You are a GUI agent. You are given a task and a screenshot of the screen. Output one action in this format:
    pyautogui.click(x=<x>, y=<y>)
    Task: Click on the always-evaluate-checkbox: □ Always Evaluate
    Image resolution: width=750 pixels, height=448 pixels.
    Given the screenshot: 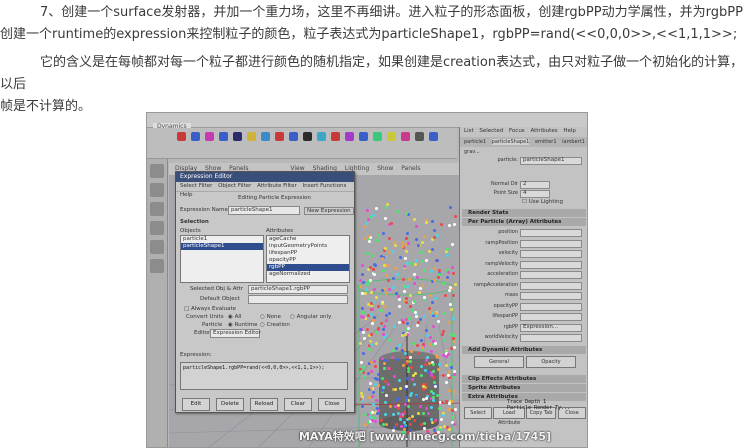 What is the action you would take?
    pyautogui.click(x=210, y=309)
    